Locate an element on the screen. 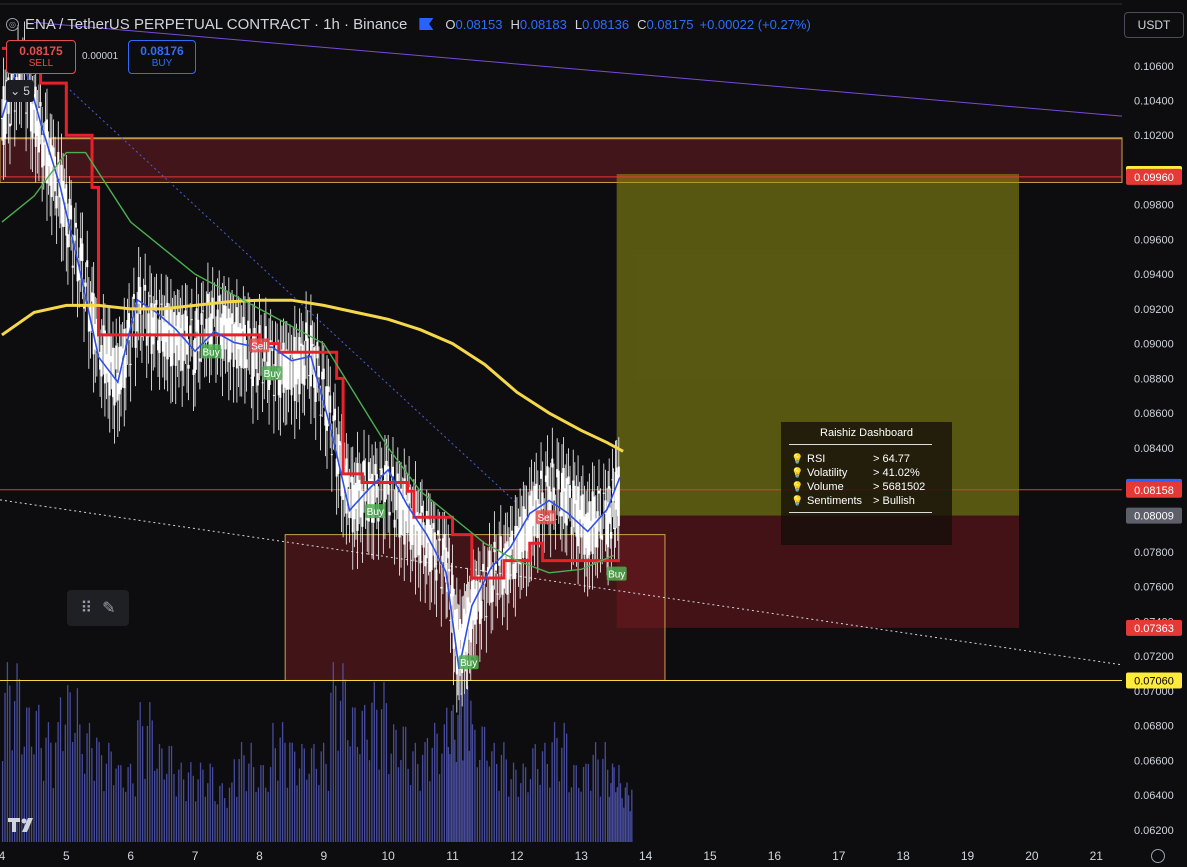 The image size is (1187, 867). dashboard-row: 💡 Volume > 5681502 is located at coordinates (866, 487).